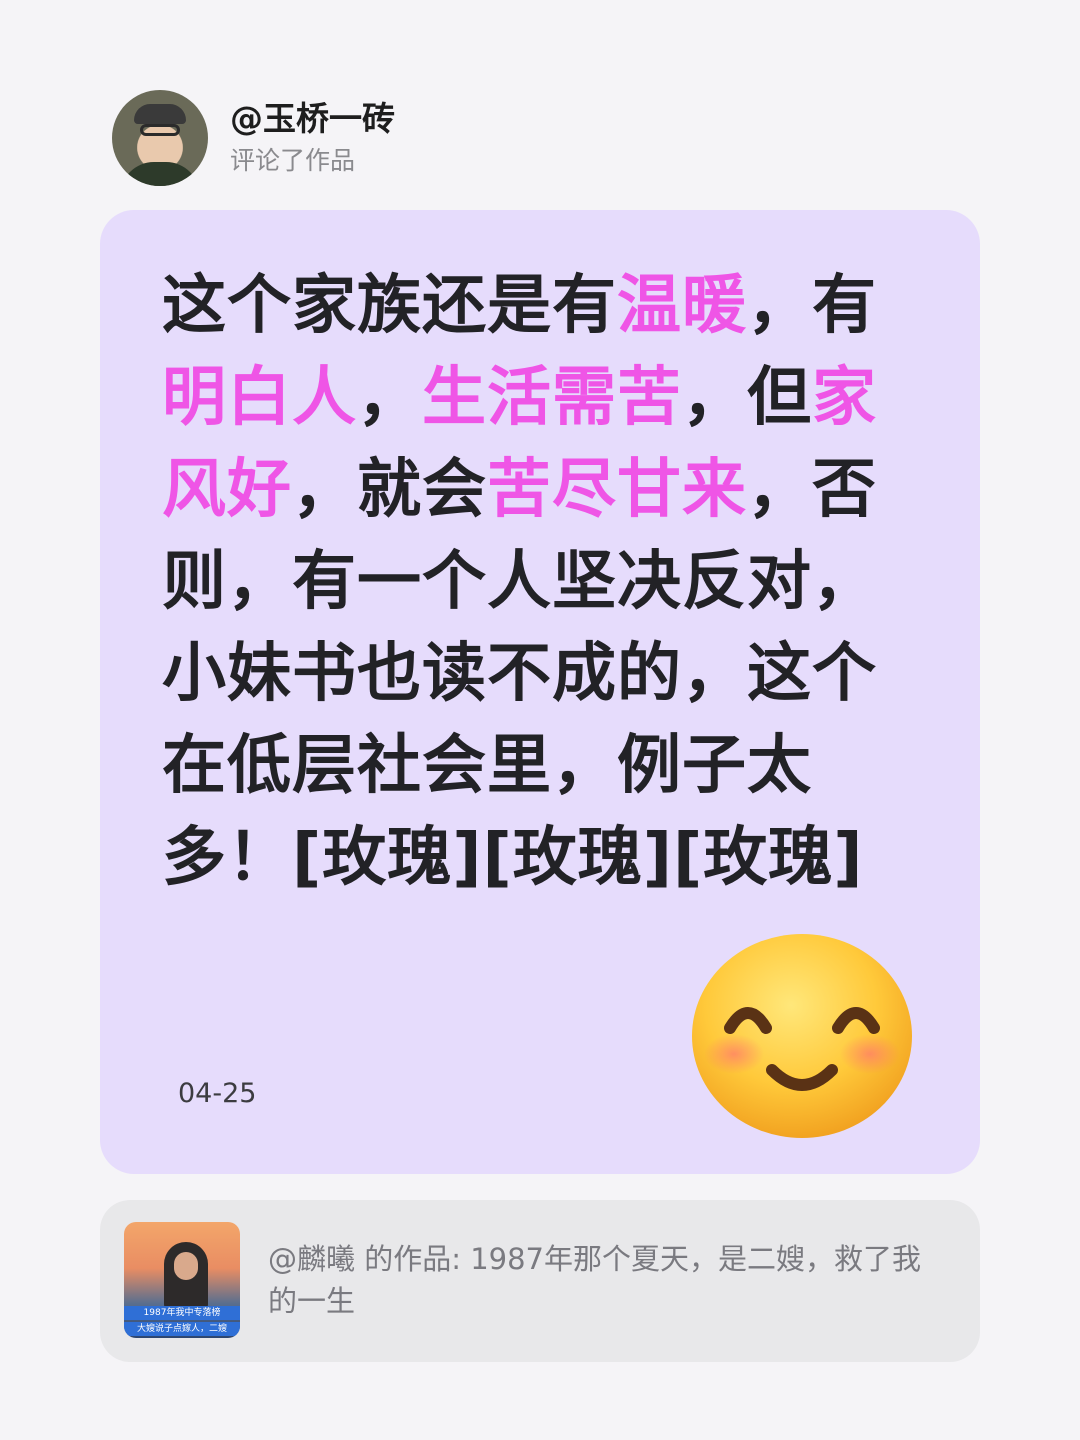 The height and width of the screenshot is (1440, 1080). What do you see at coordinates (389, 398) in the screenshot?
I see `comment-segment: ，` at bounding box center [389, 398].